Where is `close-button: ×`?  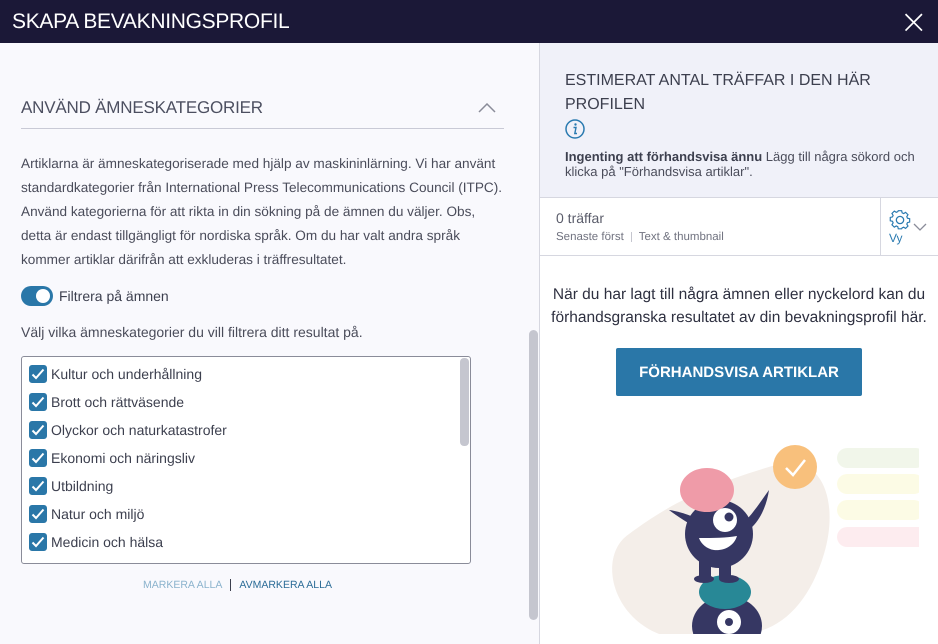 close-button: × is located at coordinates (914, 21).